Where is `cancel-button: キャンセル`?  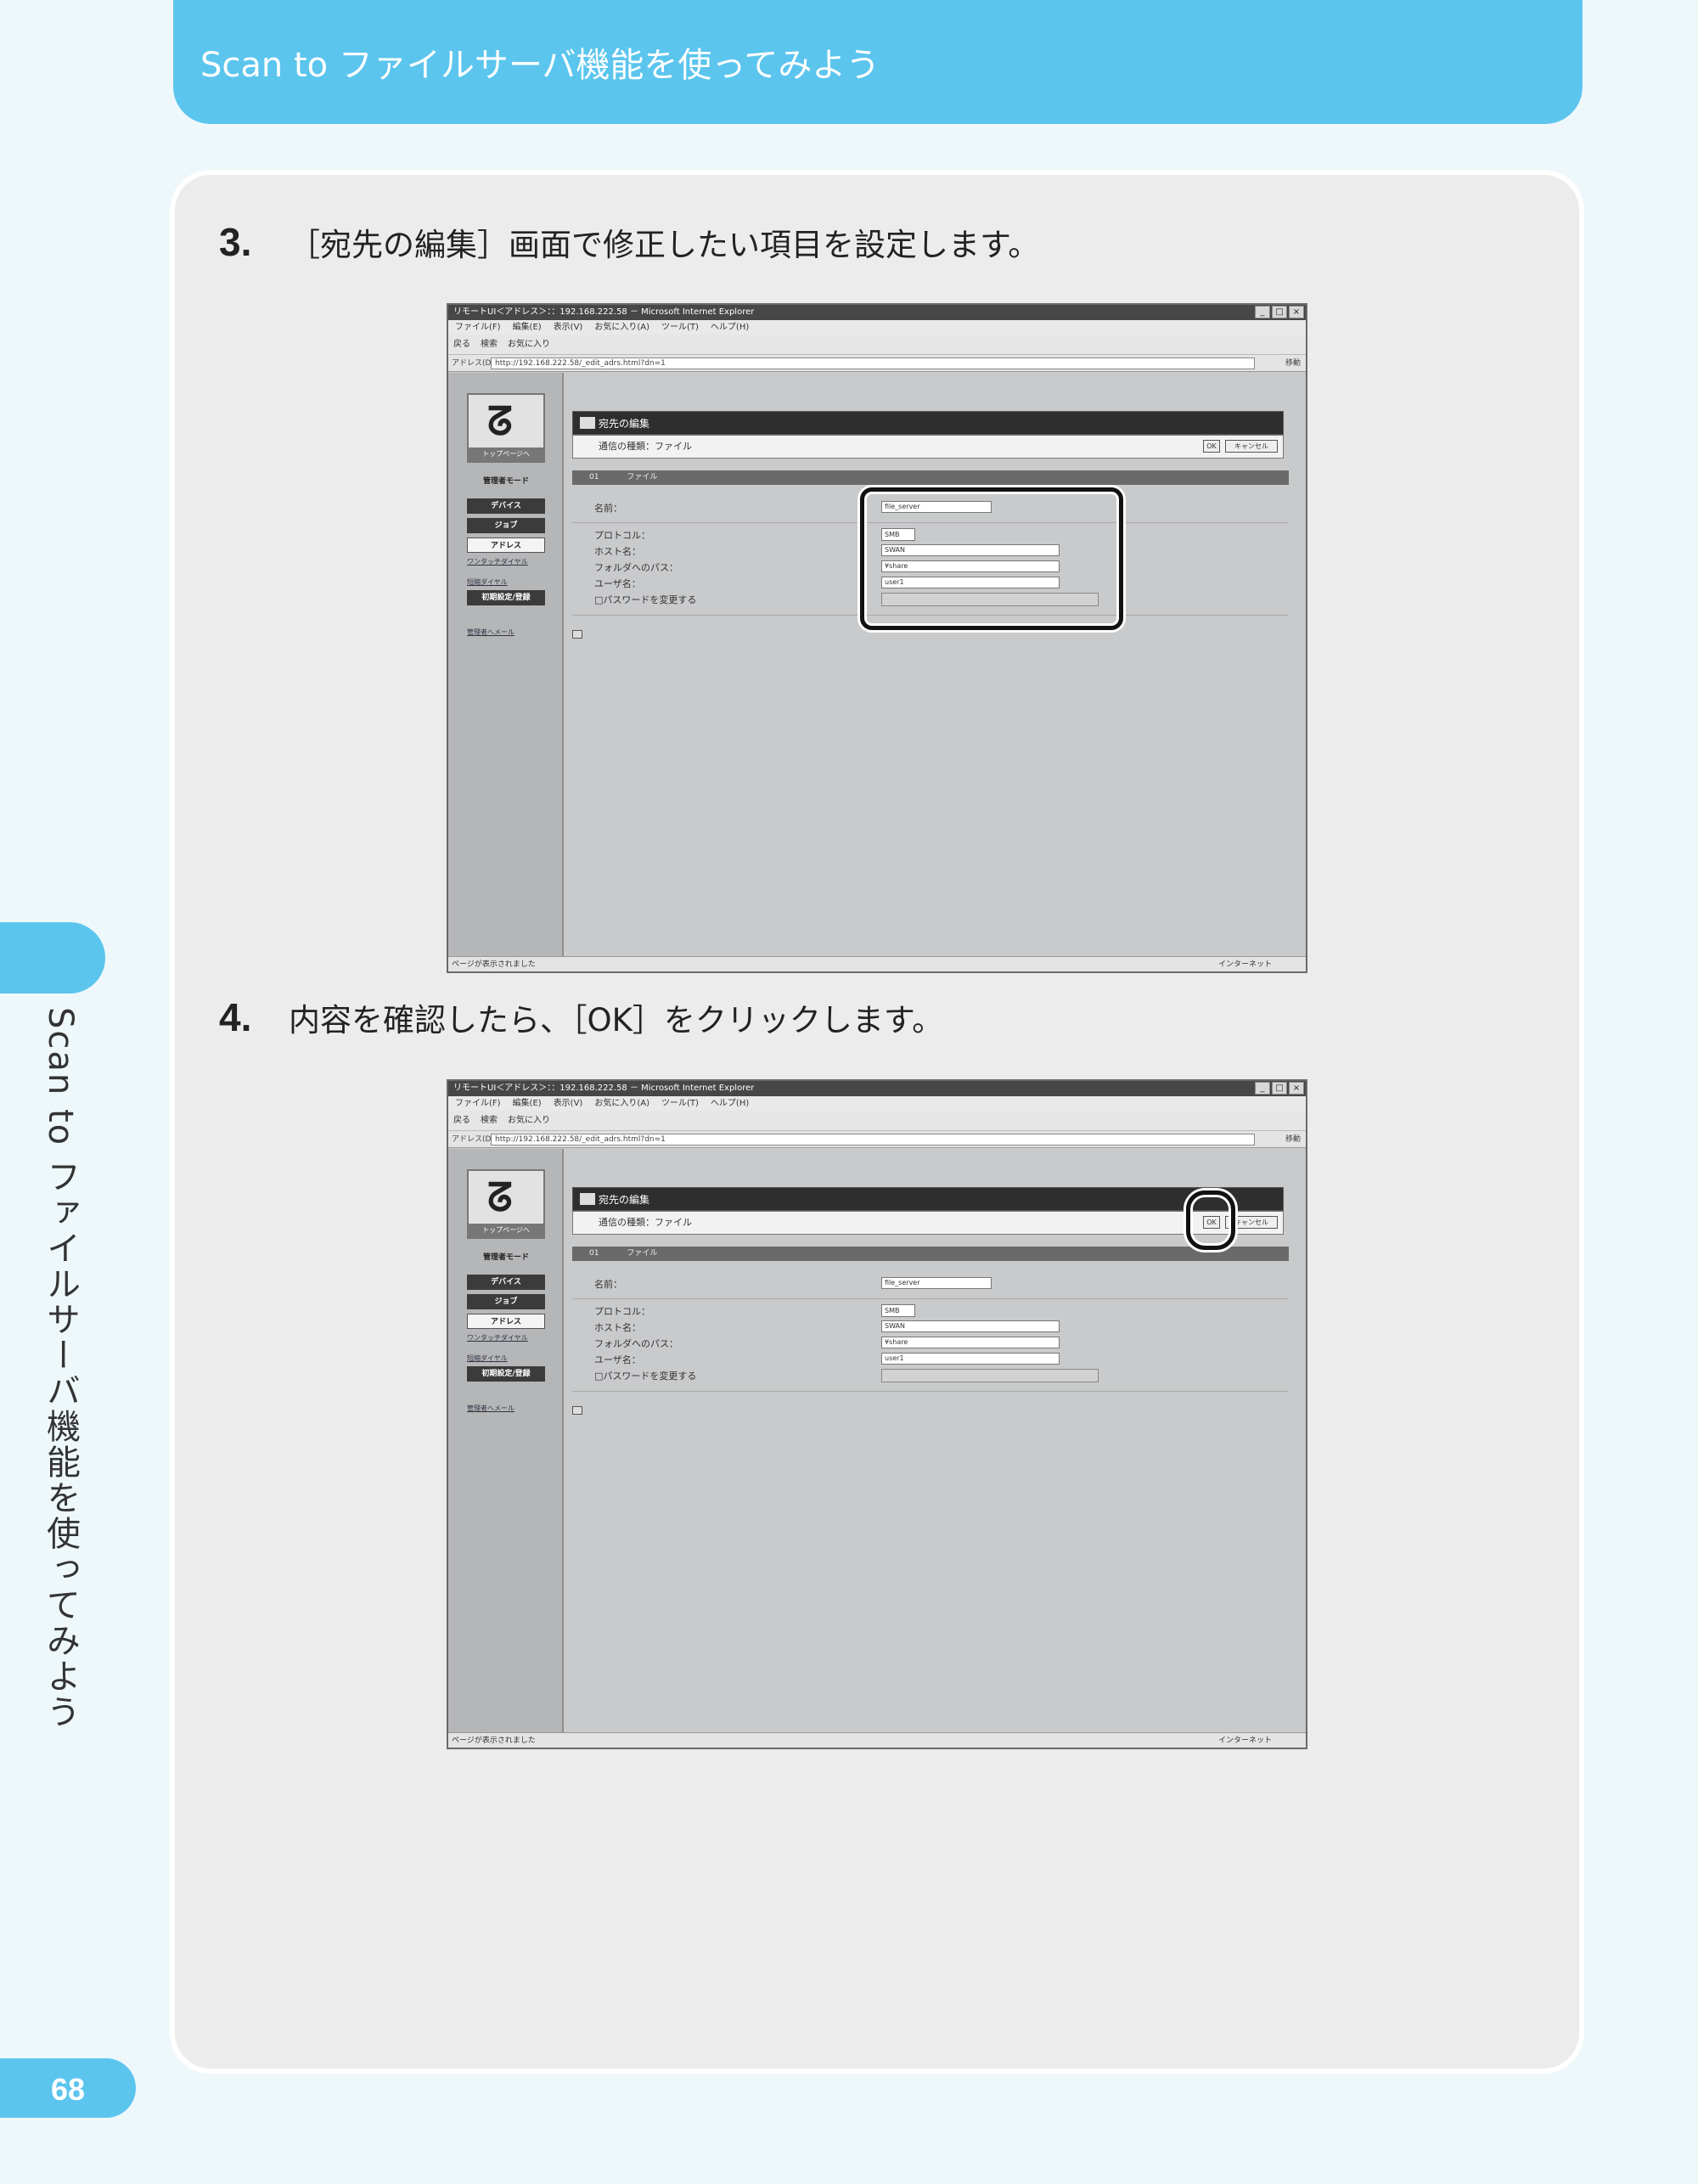
cancel-button: キャンセル is located at coordinates (1251, 447).